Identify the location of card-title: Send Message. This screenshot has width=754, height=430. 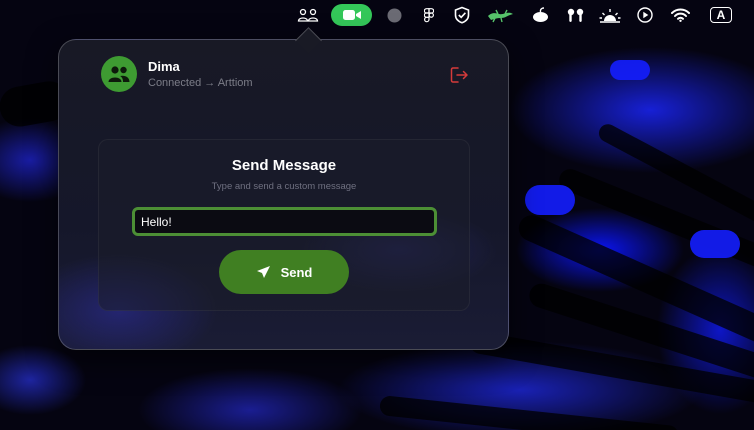
(284, 165).